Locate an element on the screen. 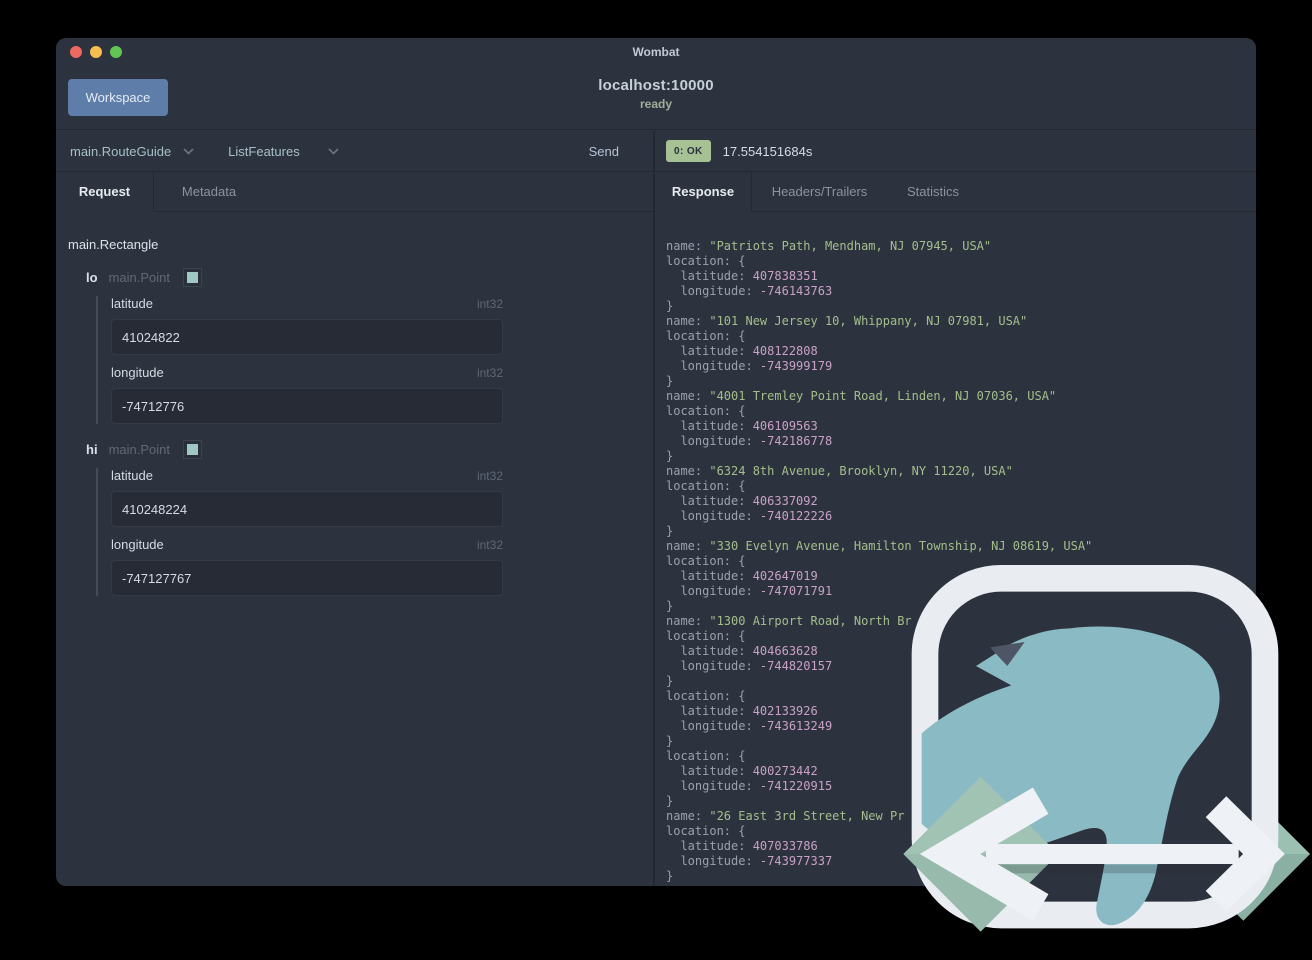  traffic-lights is located at coordinates (96, 52).